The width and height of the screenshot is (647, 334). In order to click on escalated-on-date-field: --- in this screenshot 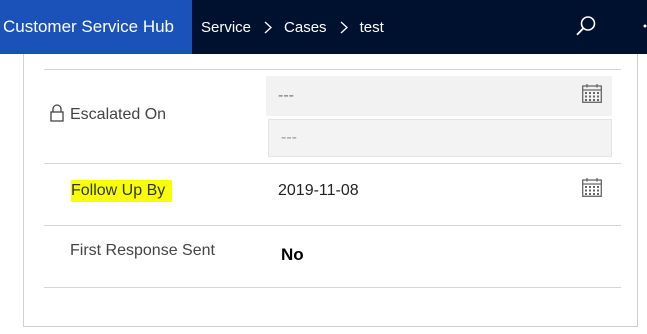, I will do `click(439, 96)`.